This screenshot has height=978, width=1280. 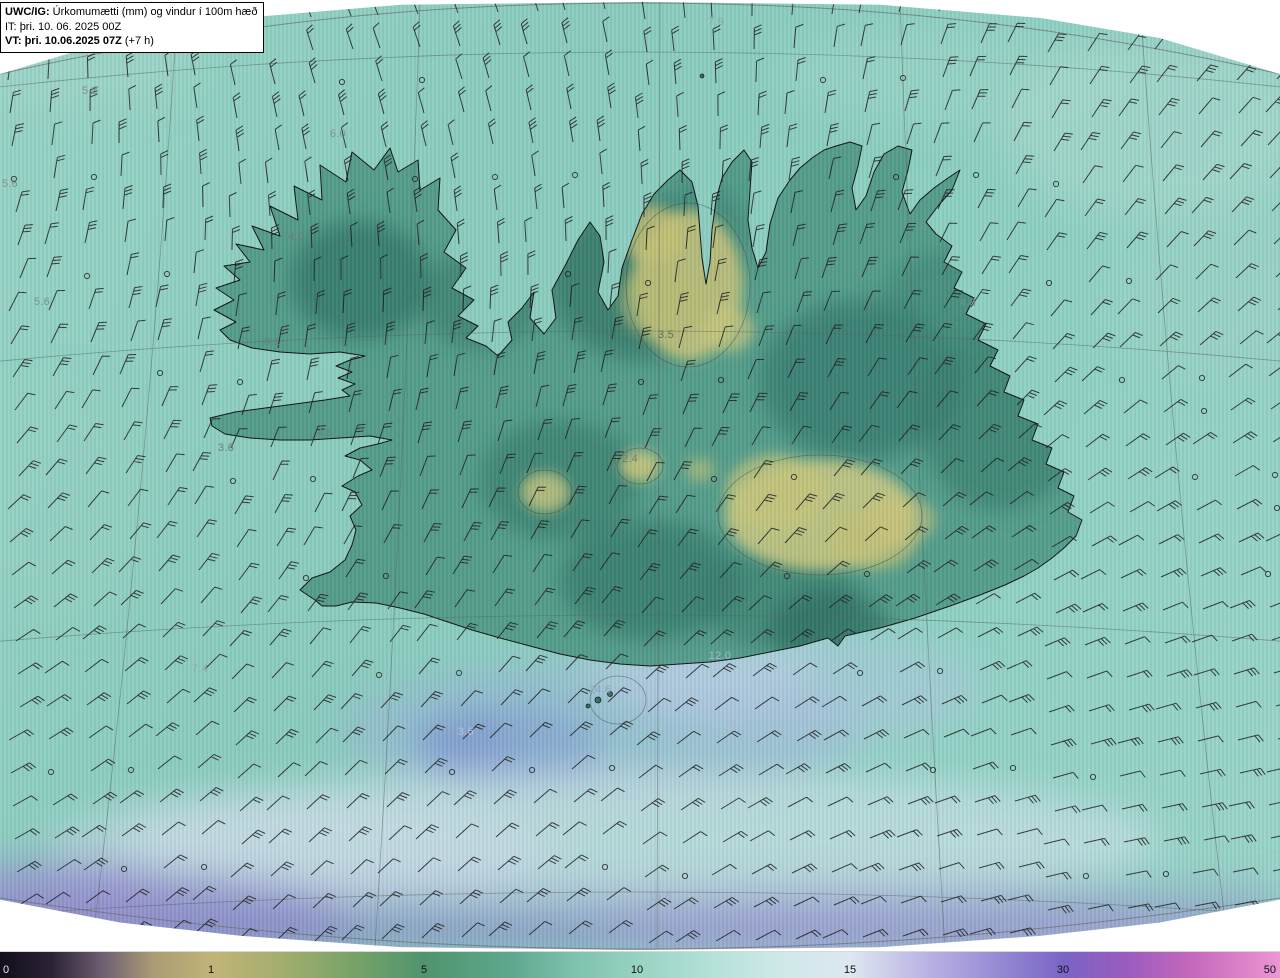 I want to click on precip-colorbar: 0 1 5 10 15 30 50, so click(x=640, y=964).